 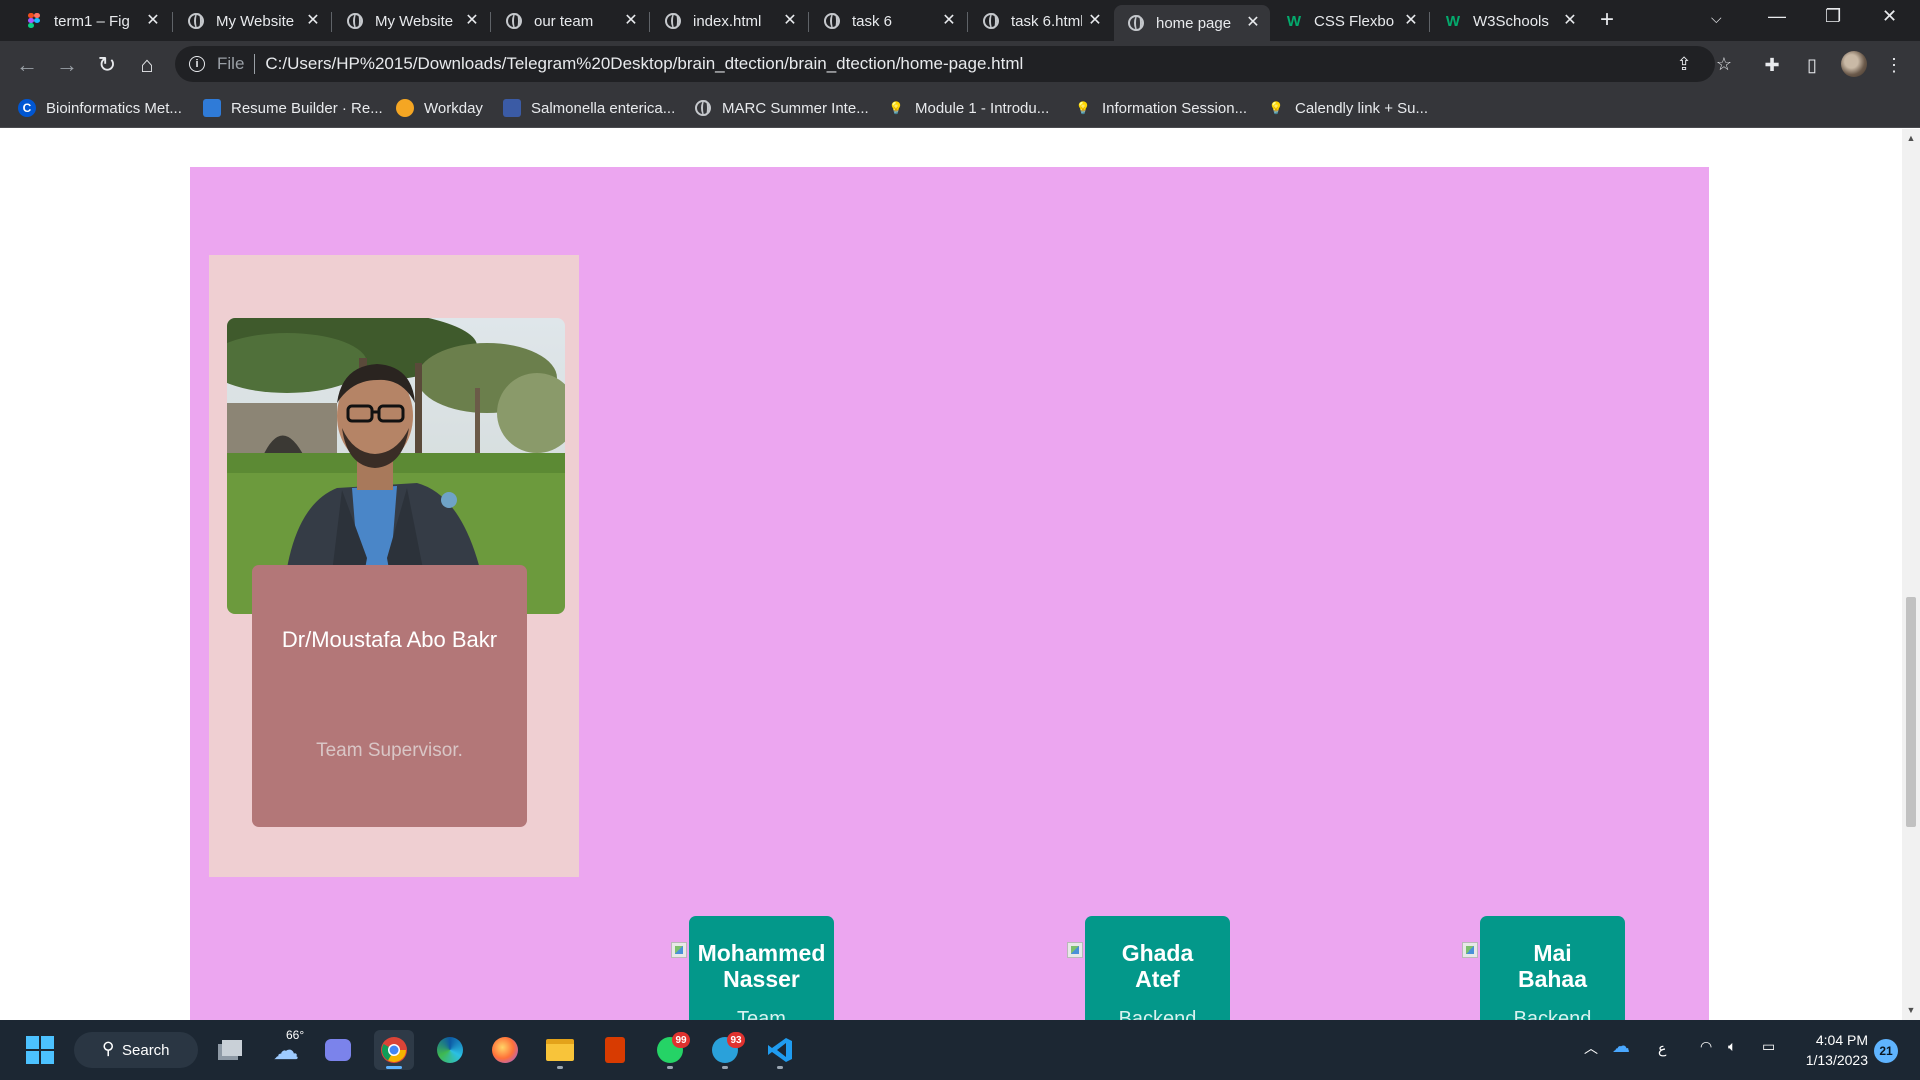 I want to click on task-view-icon, so click(x=230, y=1050).